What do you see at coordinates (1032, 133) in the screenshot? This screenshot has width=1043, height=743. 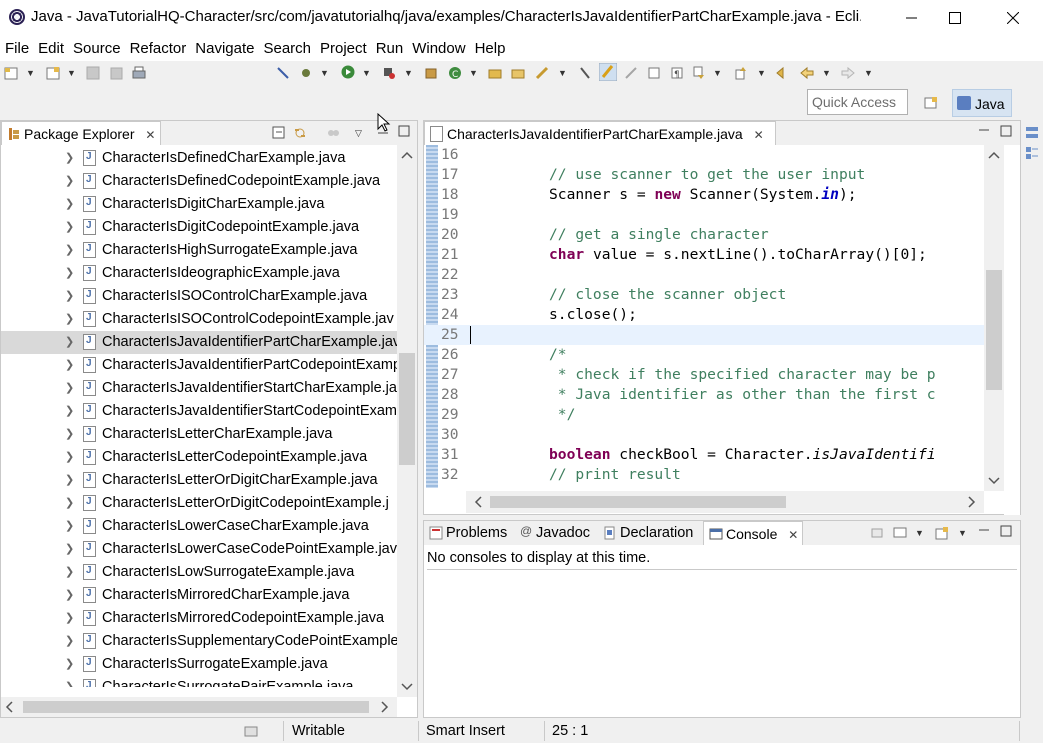 I see `outline-icon` at bounding box center [1032, 133].